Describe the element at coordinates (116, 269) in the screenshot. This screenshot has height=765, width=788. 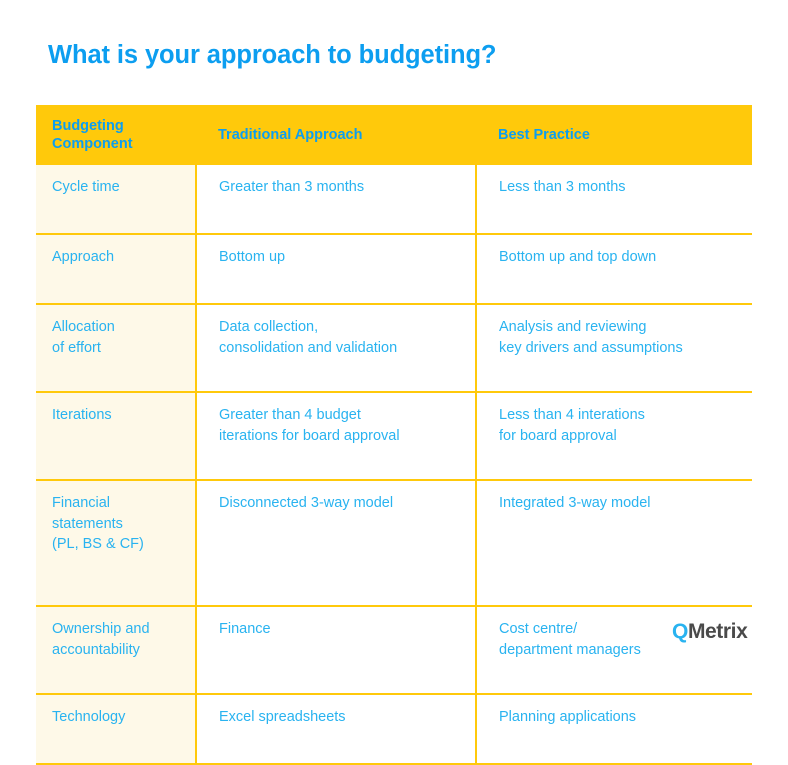
I see `cell-component: Approach` at that location.